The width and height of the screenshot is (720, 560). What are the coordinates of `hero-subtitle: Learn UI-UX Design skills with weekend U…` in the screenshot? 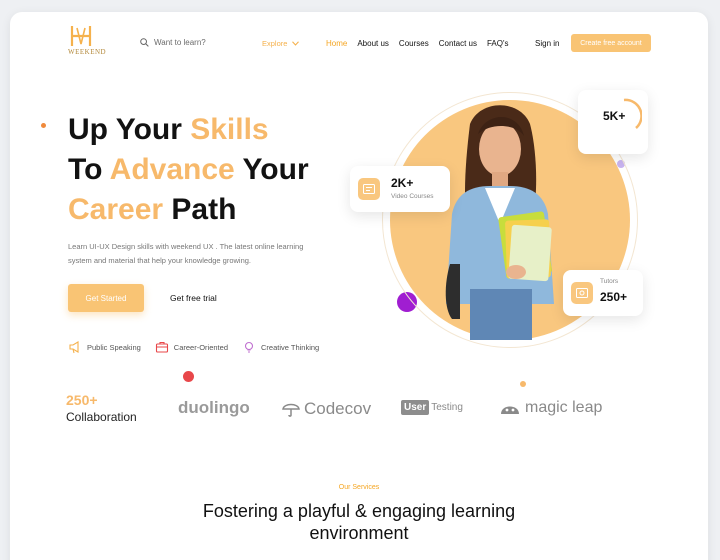 It's located at (186, 253).